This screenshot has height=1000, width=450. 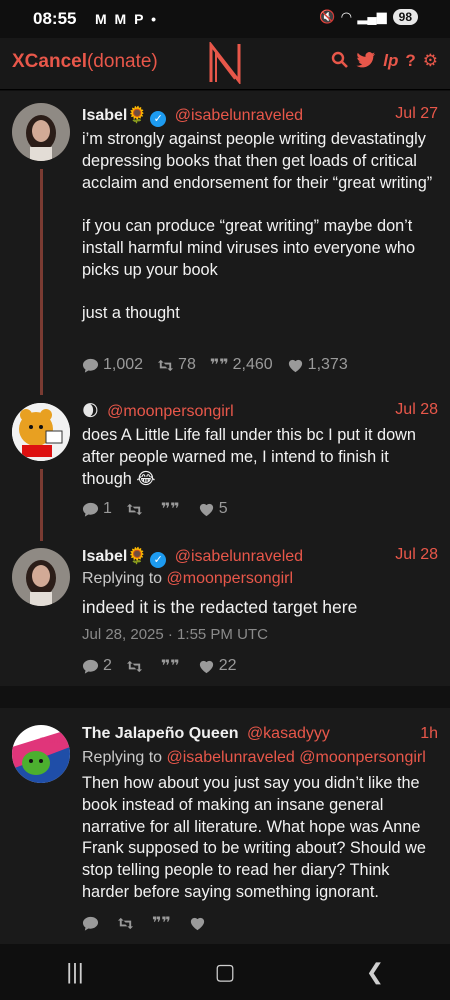 I want to click on status-time: 08:55, so click(x=55, y=18).